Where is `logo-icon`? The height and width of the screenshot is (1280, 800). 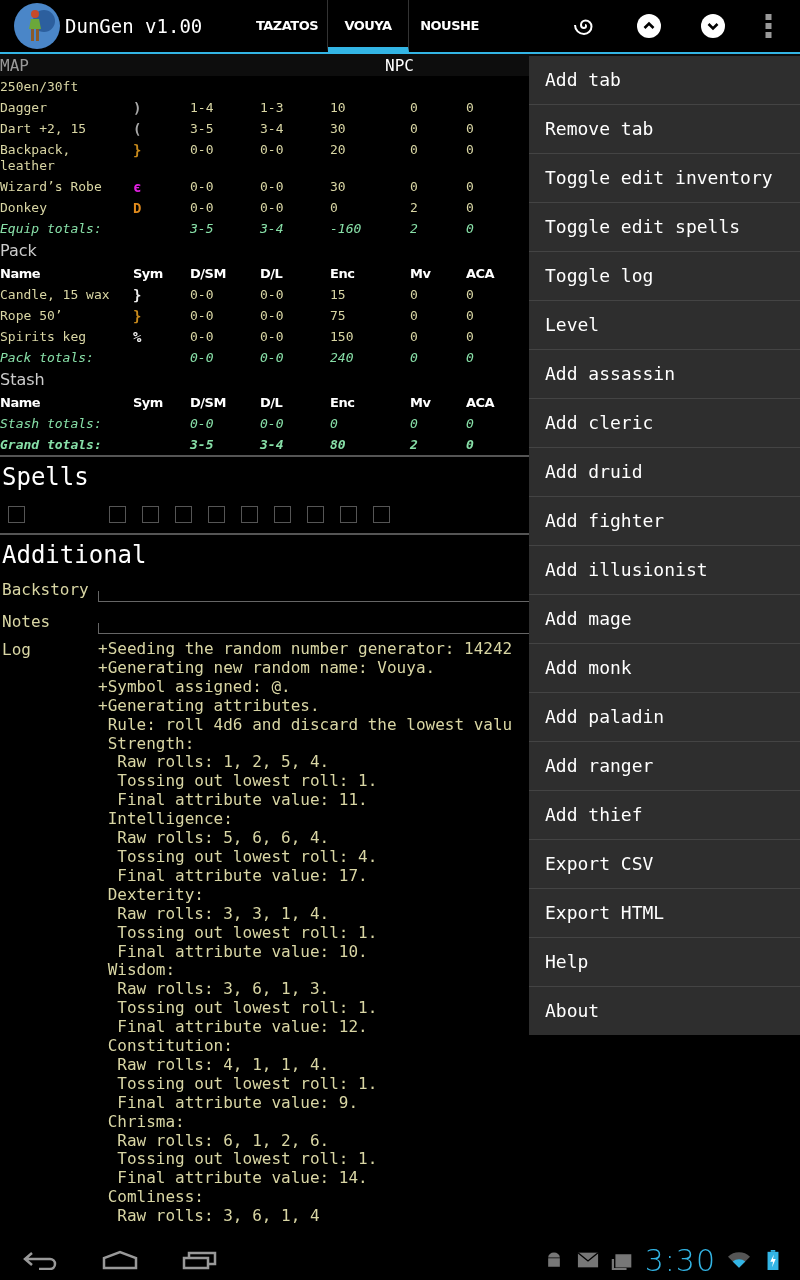 logo-icon is located at coordinates (37, 26).